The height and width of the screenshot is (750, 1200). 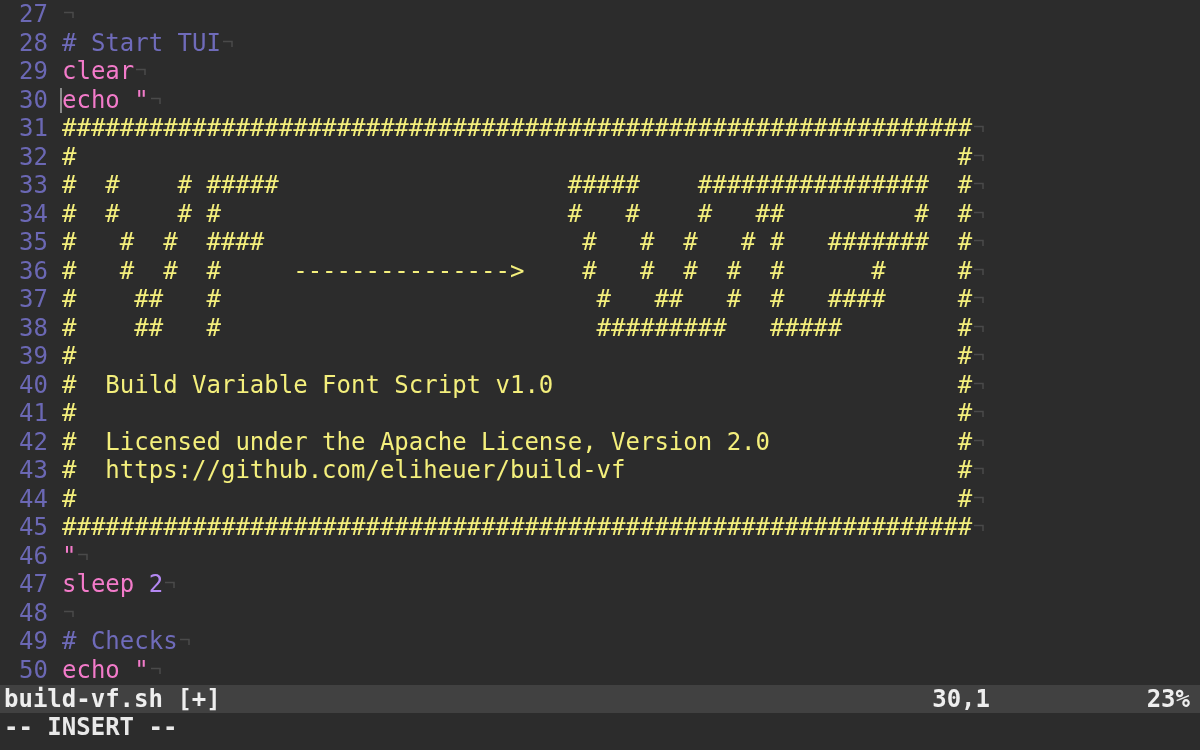 I want to click on scroll-percent: 23%, so click(x=1167, y=699).